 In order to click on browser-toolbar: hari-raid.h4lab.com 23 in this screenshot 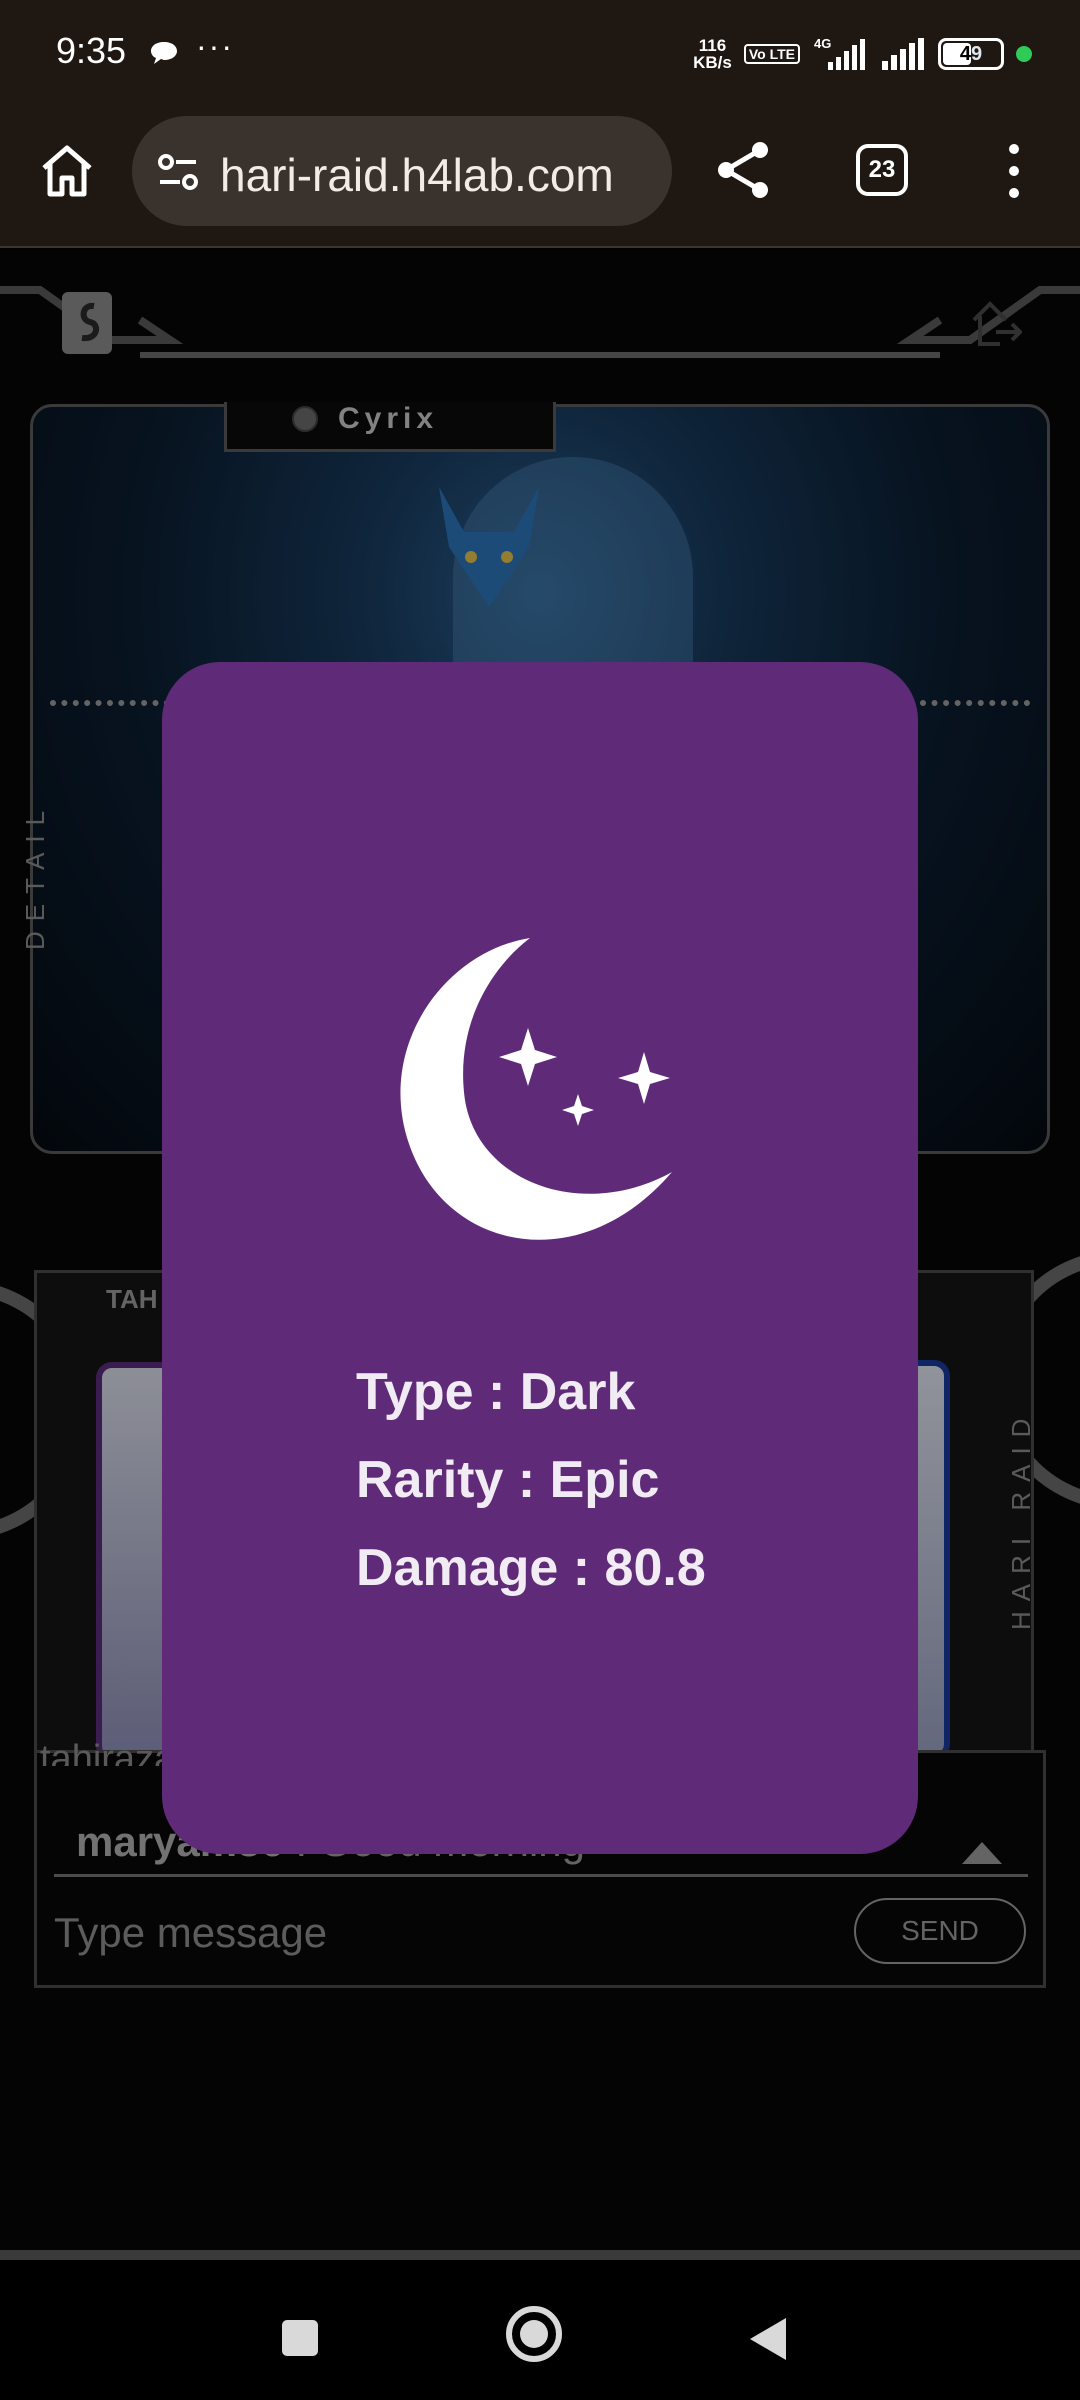, I will do `click(540, 179)`.